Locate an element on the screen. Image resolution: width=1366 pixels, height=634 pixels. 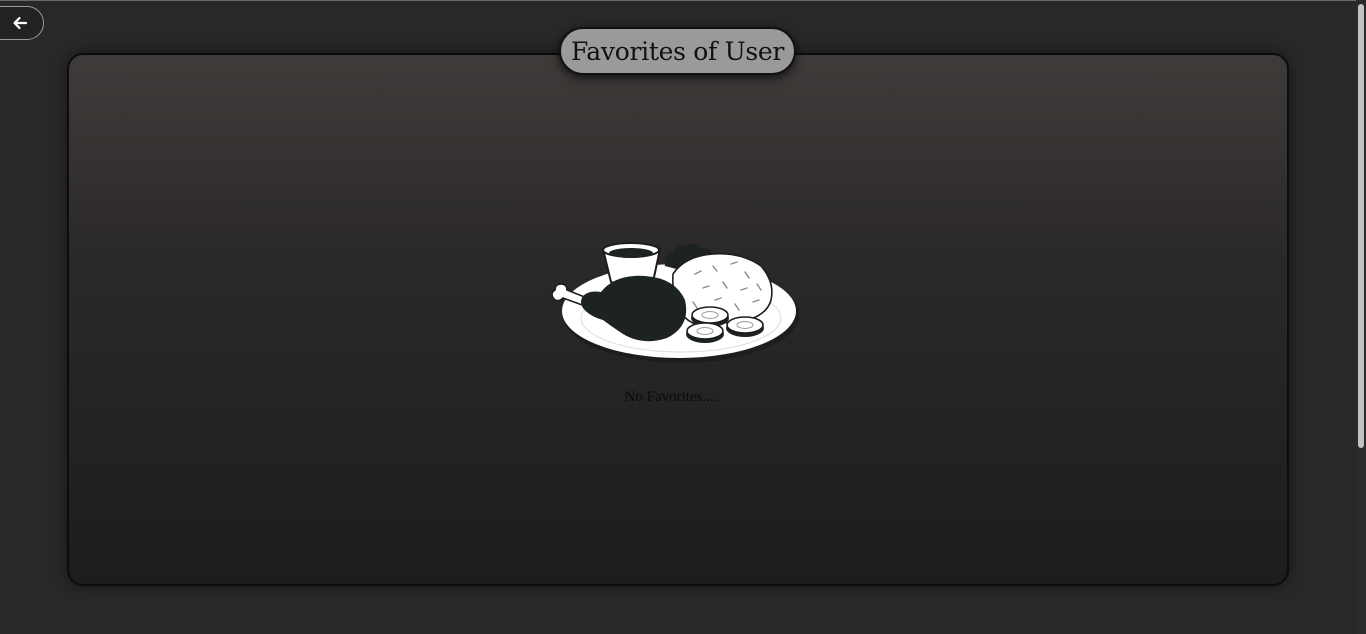
page-title: Favorites of User is located at coordinates (677, 51).